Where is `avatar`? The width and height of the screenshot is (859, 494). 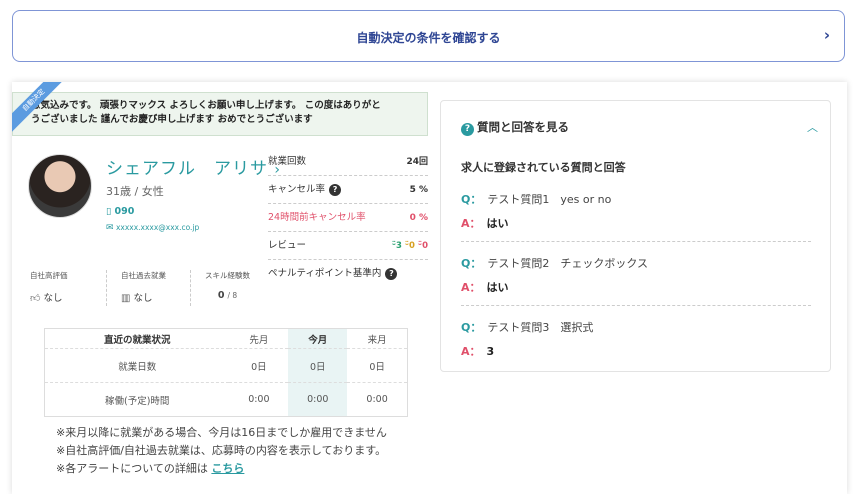
avatar is located at coordinates (60, 186).